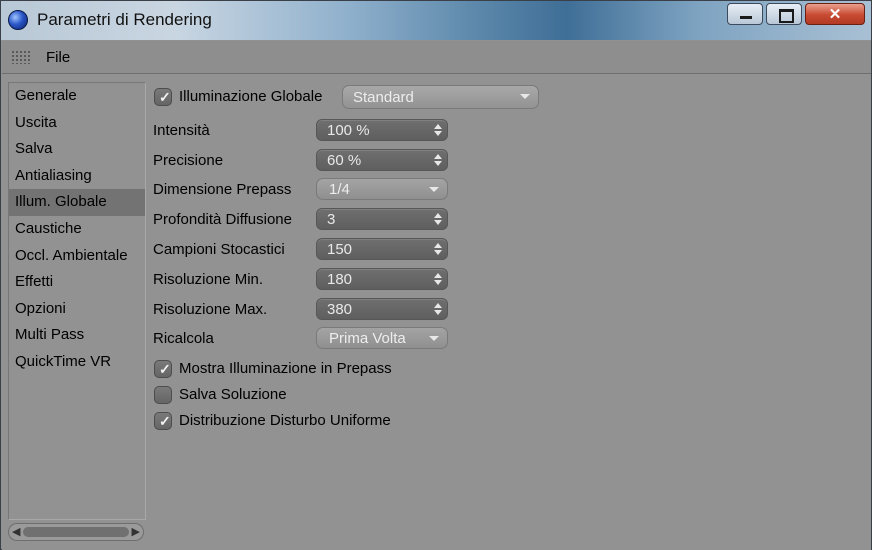 Image resolution: width=872 pixels, height=550 pixels. What do you see at coordinates (77, 282) in the screenshot?
I see `sidebar-item-effetti: Effetti` at bounding box center [77, 282].